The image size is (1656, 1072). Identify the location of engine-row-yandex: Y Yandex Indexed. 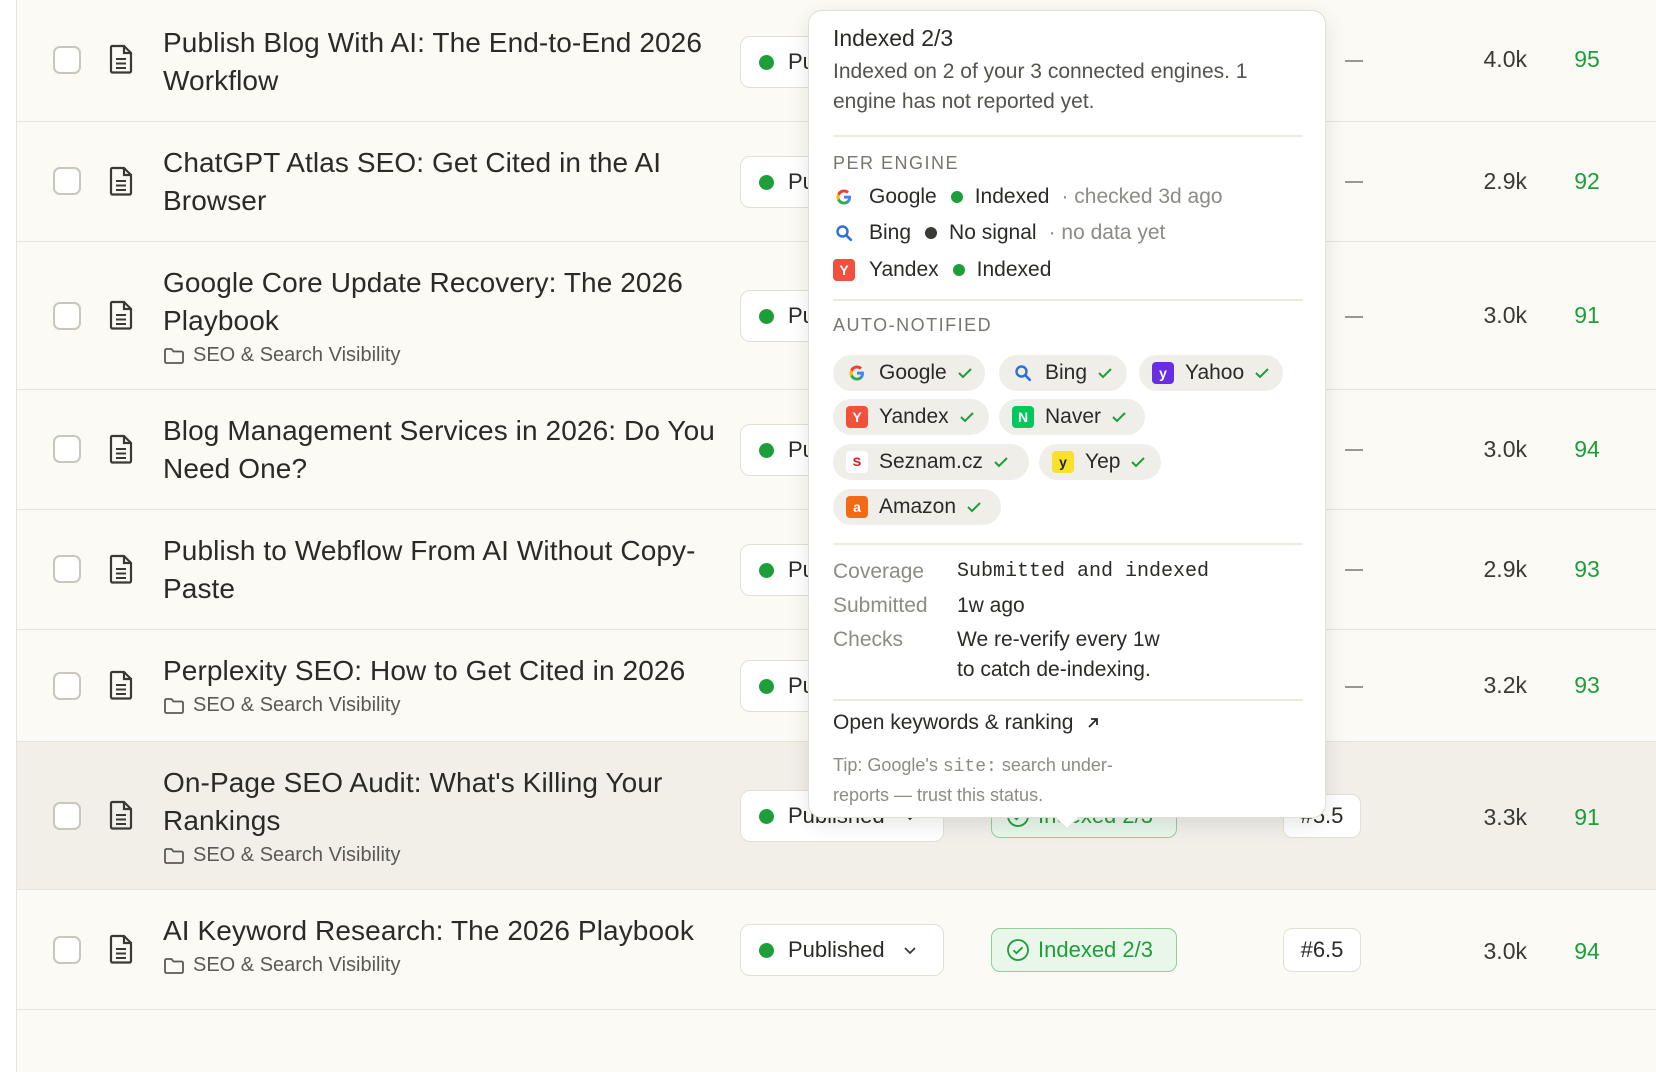
(942, 270).